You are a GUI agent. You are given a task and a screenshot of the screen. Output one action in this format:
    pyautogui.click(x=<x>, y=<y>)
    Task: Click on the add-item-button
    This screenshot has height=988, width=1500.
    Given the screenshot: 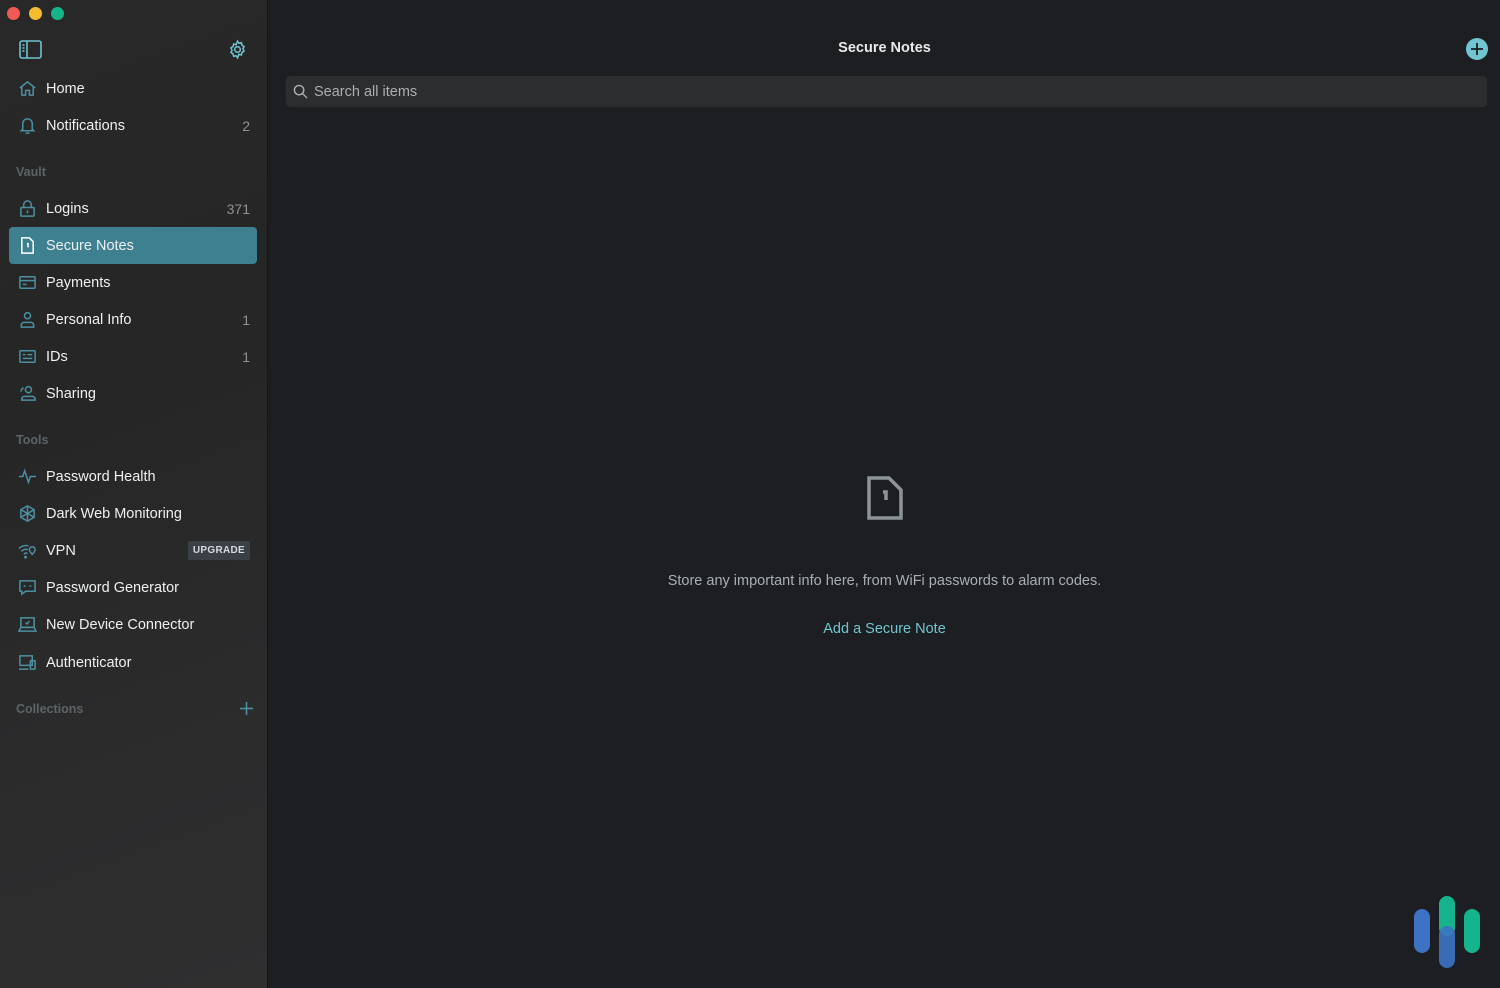 What is the action you would take?
    pyautogui.click(x=1477, y=49)
    